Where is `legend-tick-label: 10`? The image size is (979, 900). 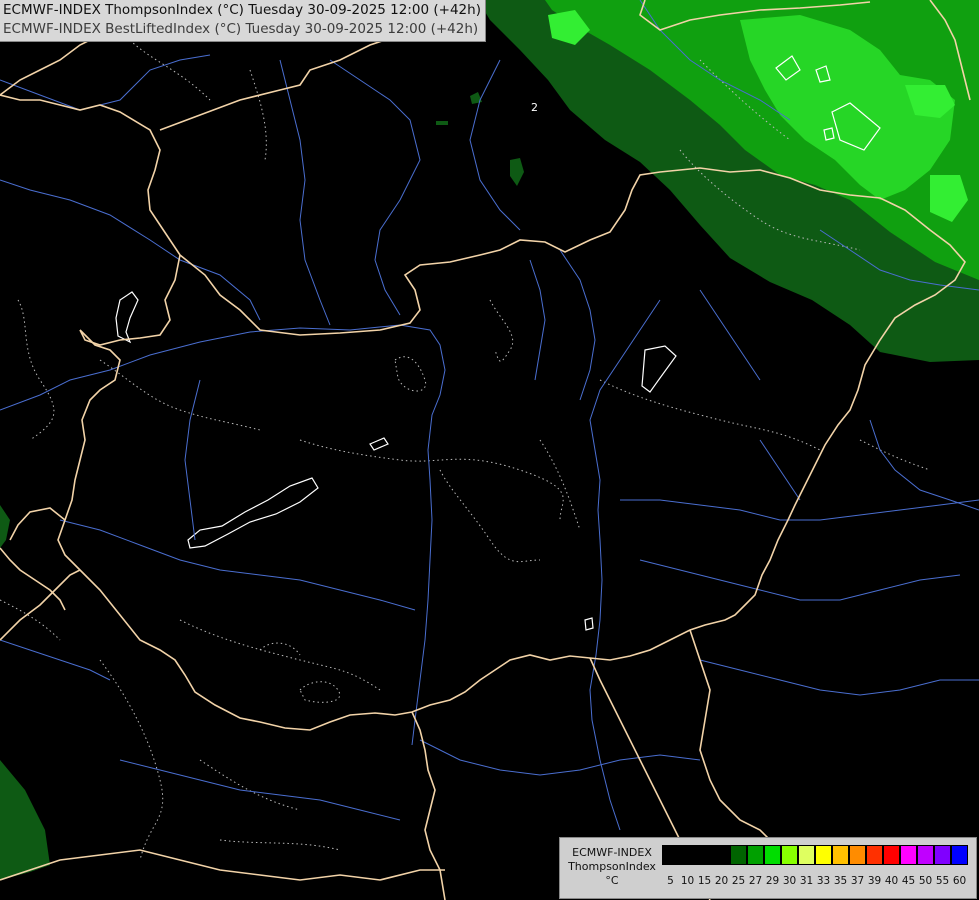
legend-tick-label: 10 is located at coordinates (687, 881).